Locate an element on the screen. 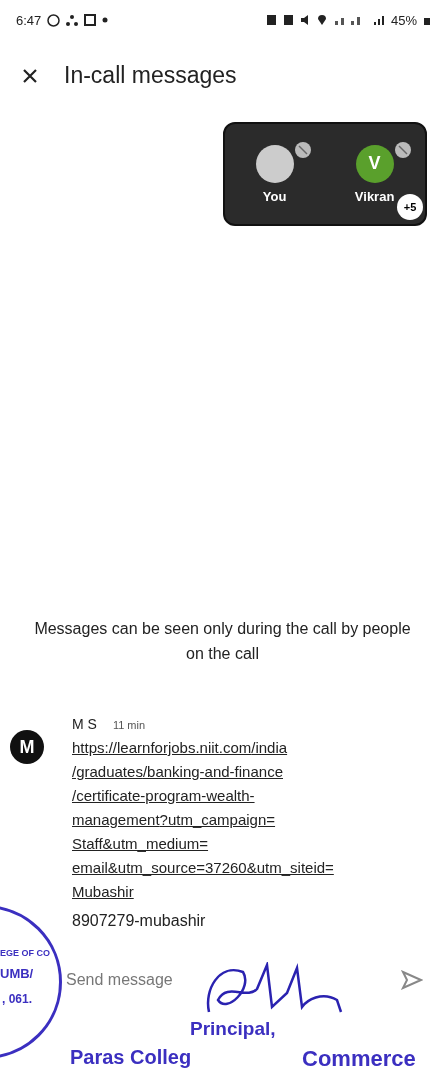  speaker-icon is located at coordinates (305, 20).